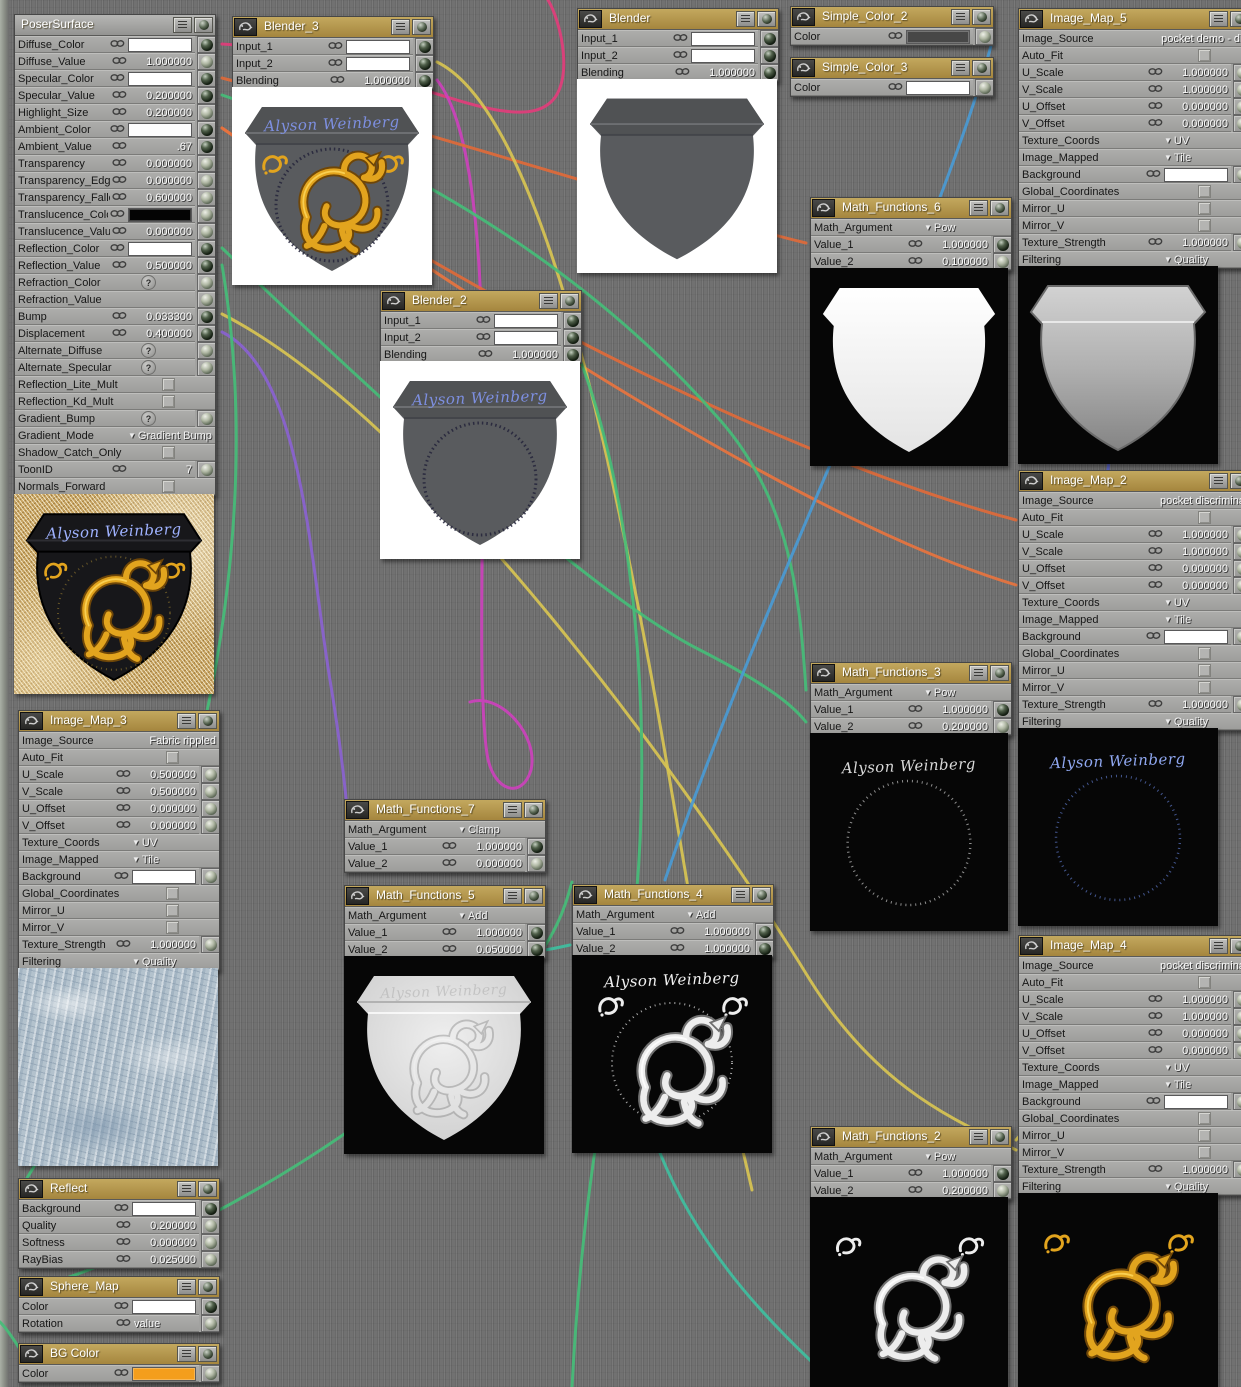  I want to click on question-icon: ?, so click(148, 282).